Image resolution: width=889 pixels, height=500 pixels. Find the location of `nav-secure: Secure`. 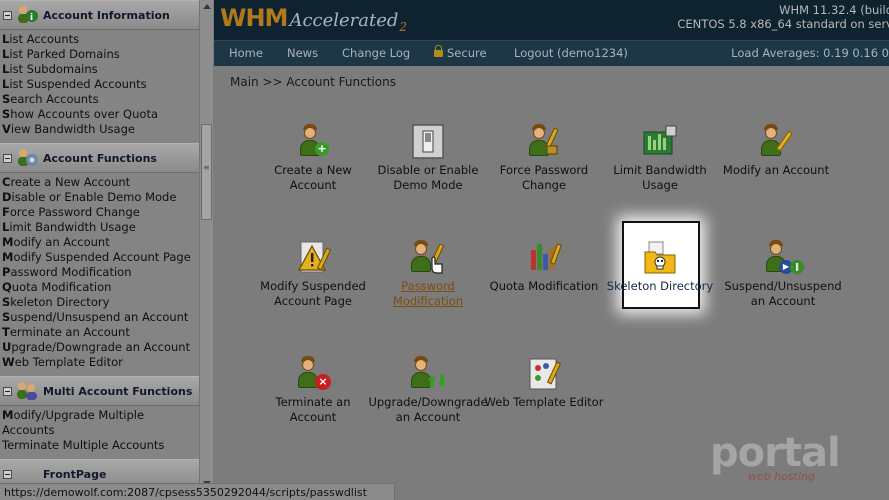

nav-secure: Secure is located at coordinates (460, 52).